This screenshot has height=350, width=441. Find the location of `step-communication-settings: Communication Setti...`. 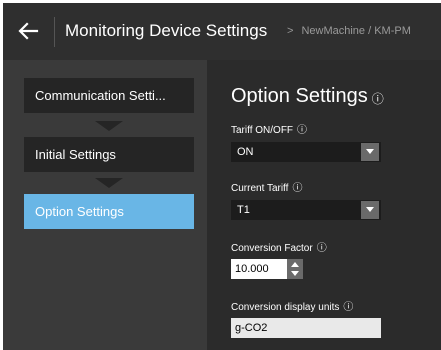

step-communication-settings: Communication Setti... is located at coordinates (109, 95).